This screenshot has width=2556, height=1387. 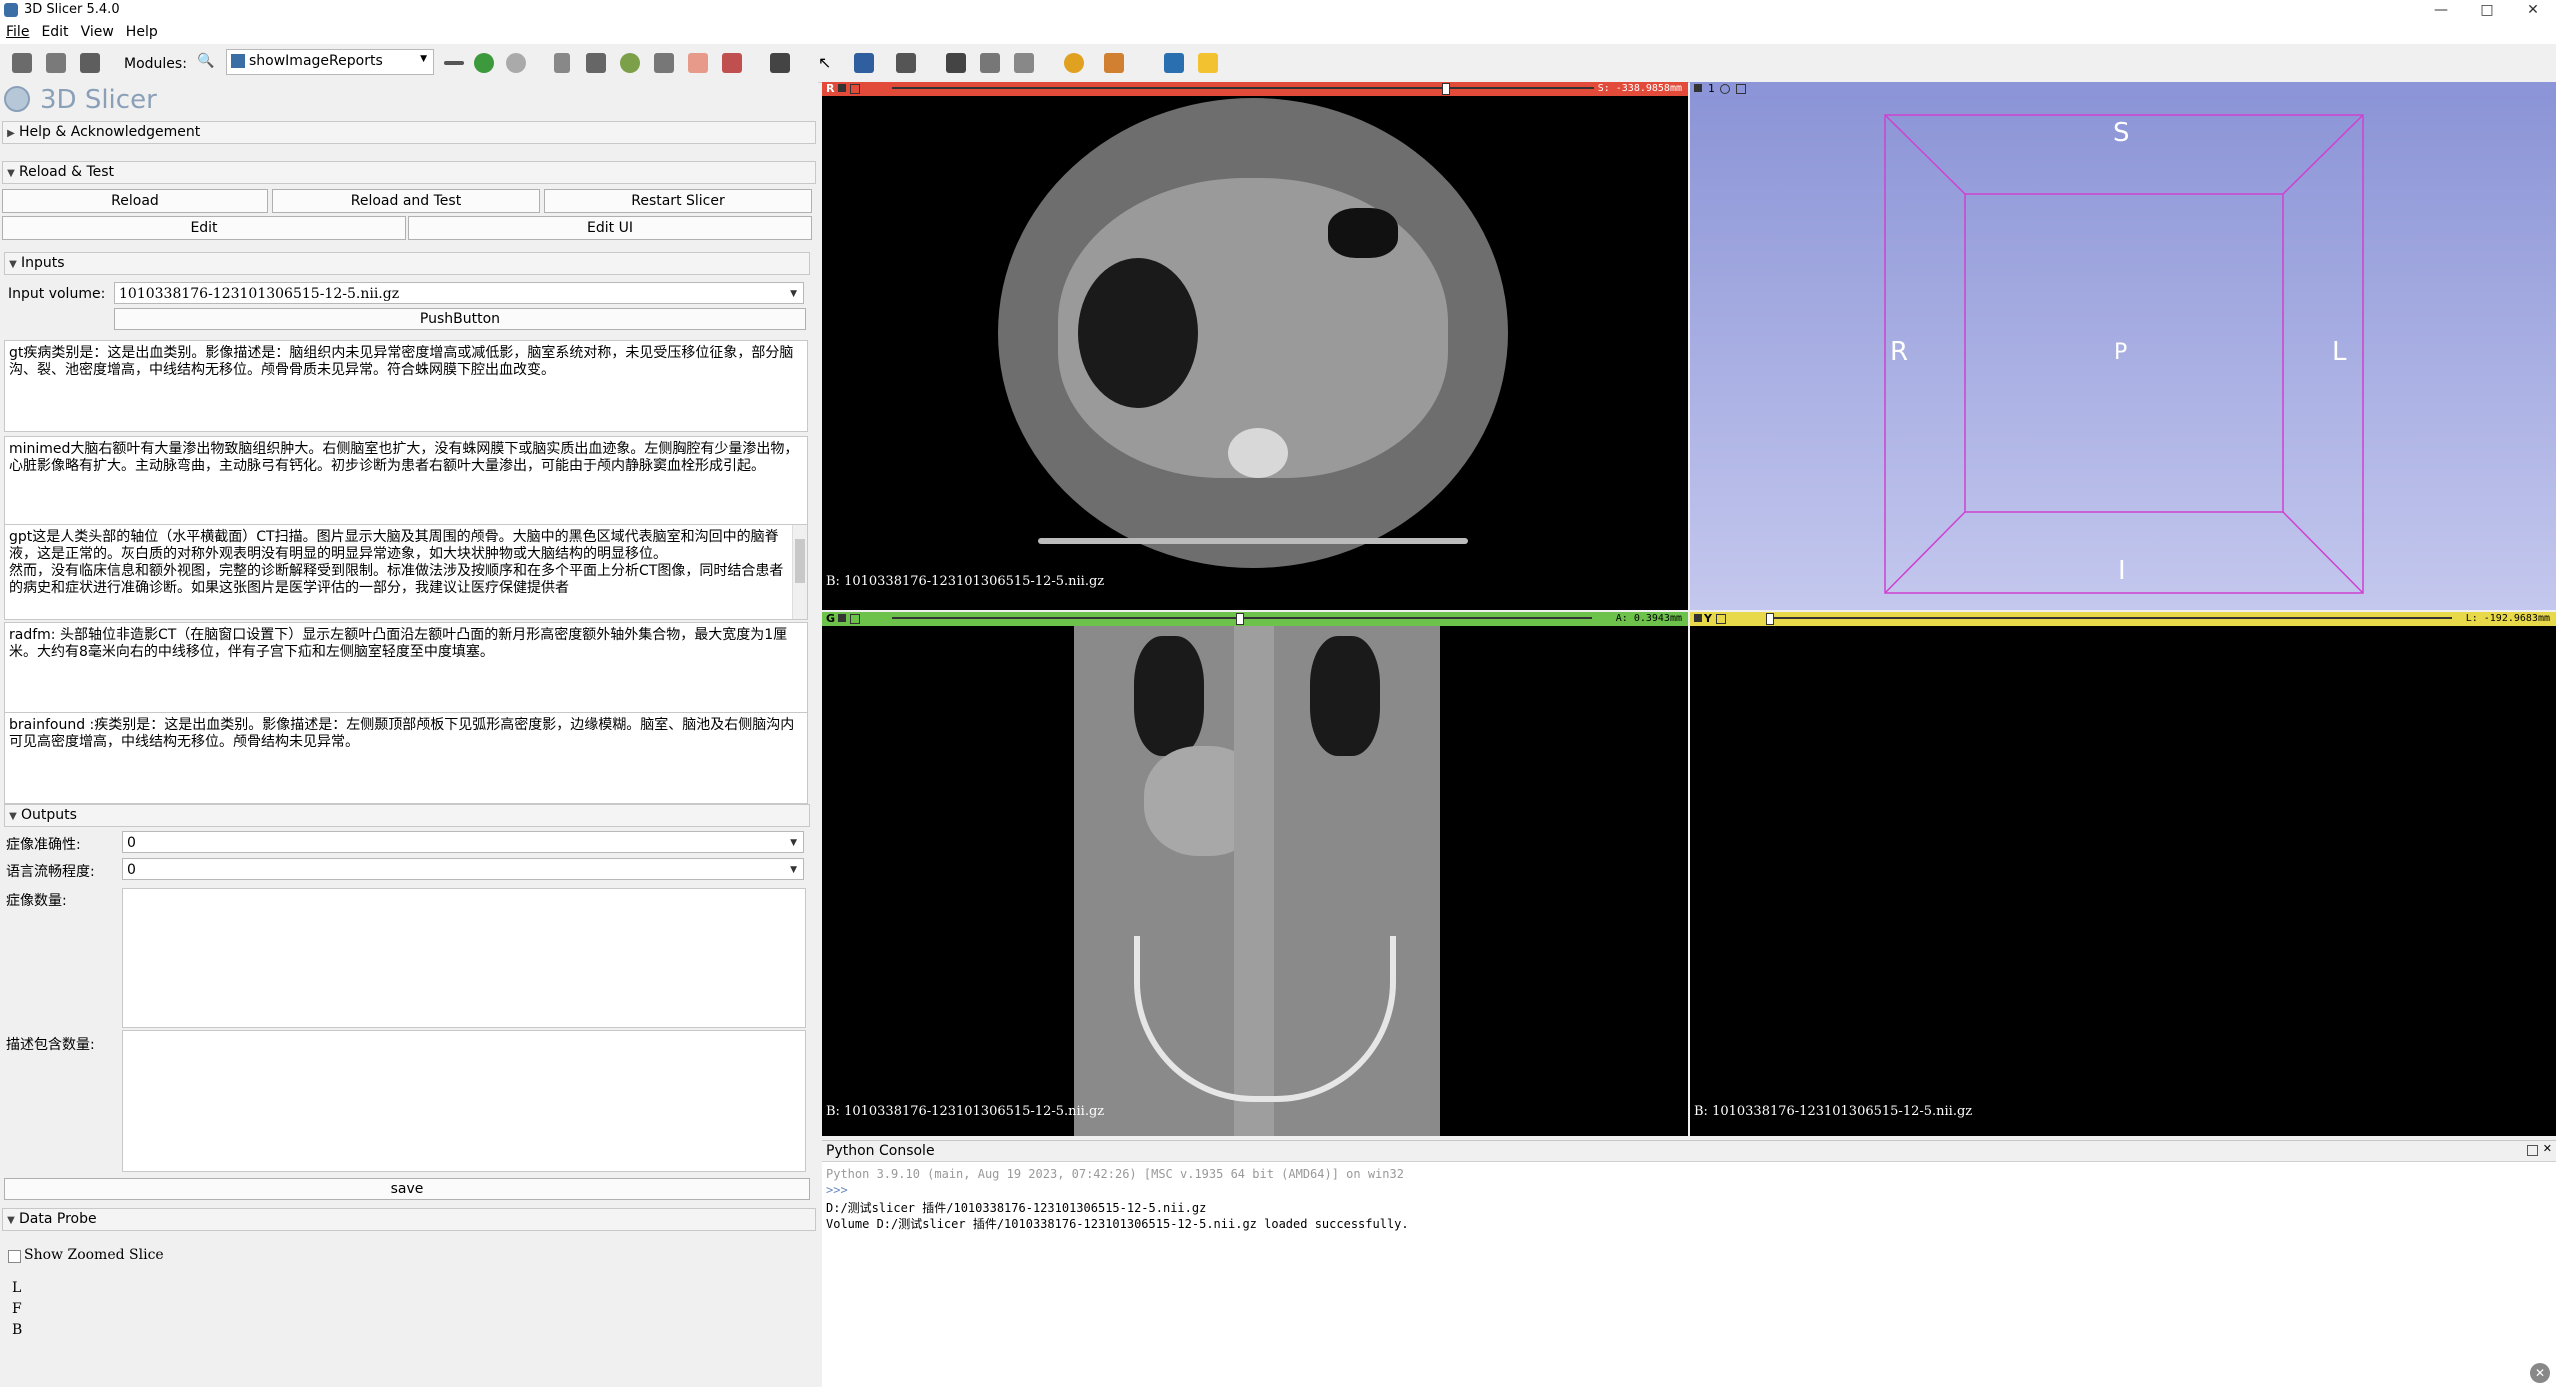 What do you see at coordinates (131, 843) in the screenshot?
I see `accuracy-value: 0` at bounding box center [131, 843].